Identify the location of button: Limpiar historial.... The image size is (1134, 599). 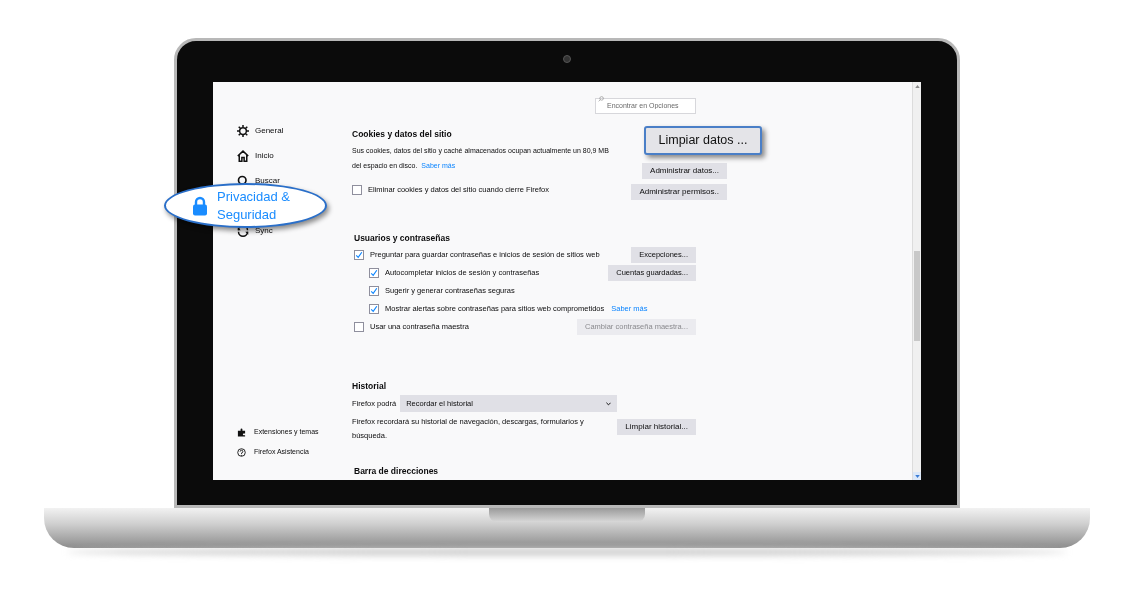
(656, 427).